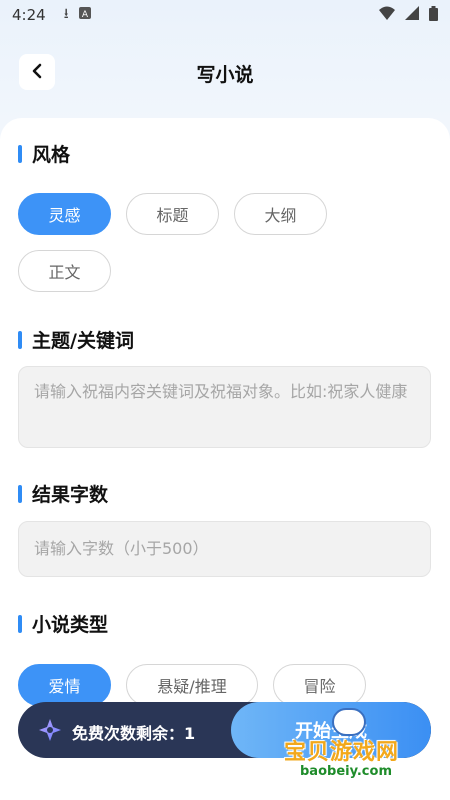 This screenshot has width=450, height=800. I want to click on free-count-label: 免费次数剩余：1, so click(134, 733).